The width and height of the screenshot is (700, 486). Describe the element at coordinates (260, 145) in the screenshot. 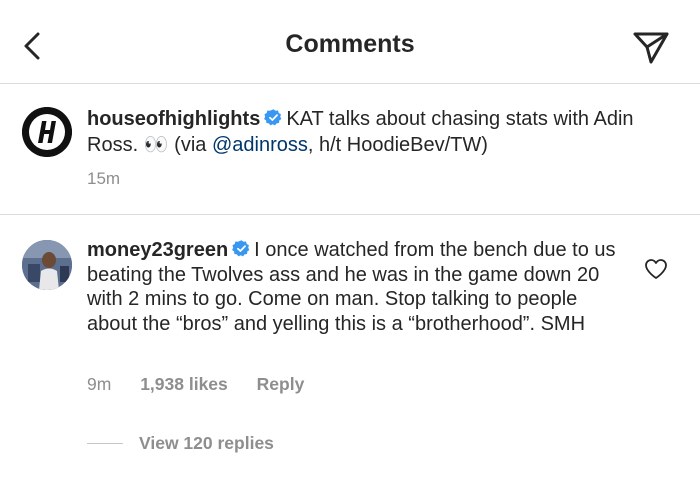

I see `mention-link: @adinross` at that location.